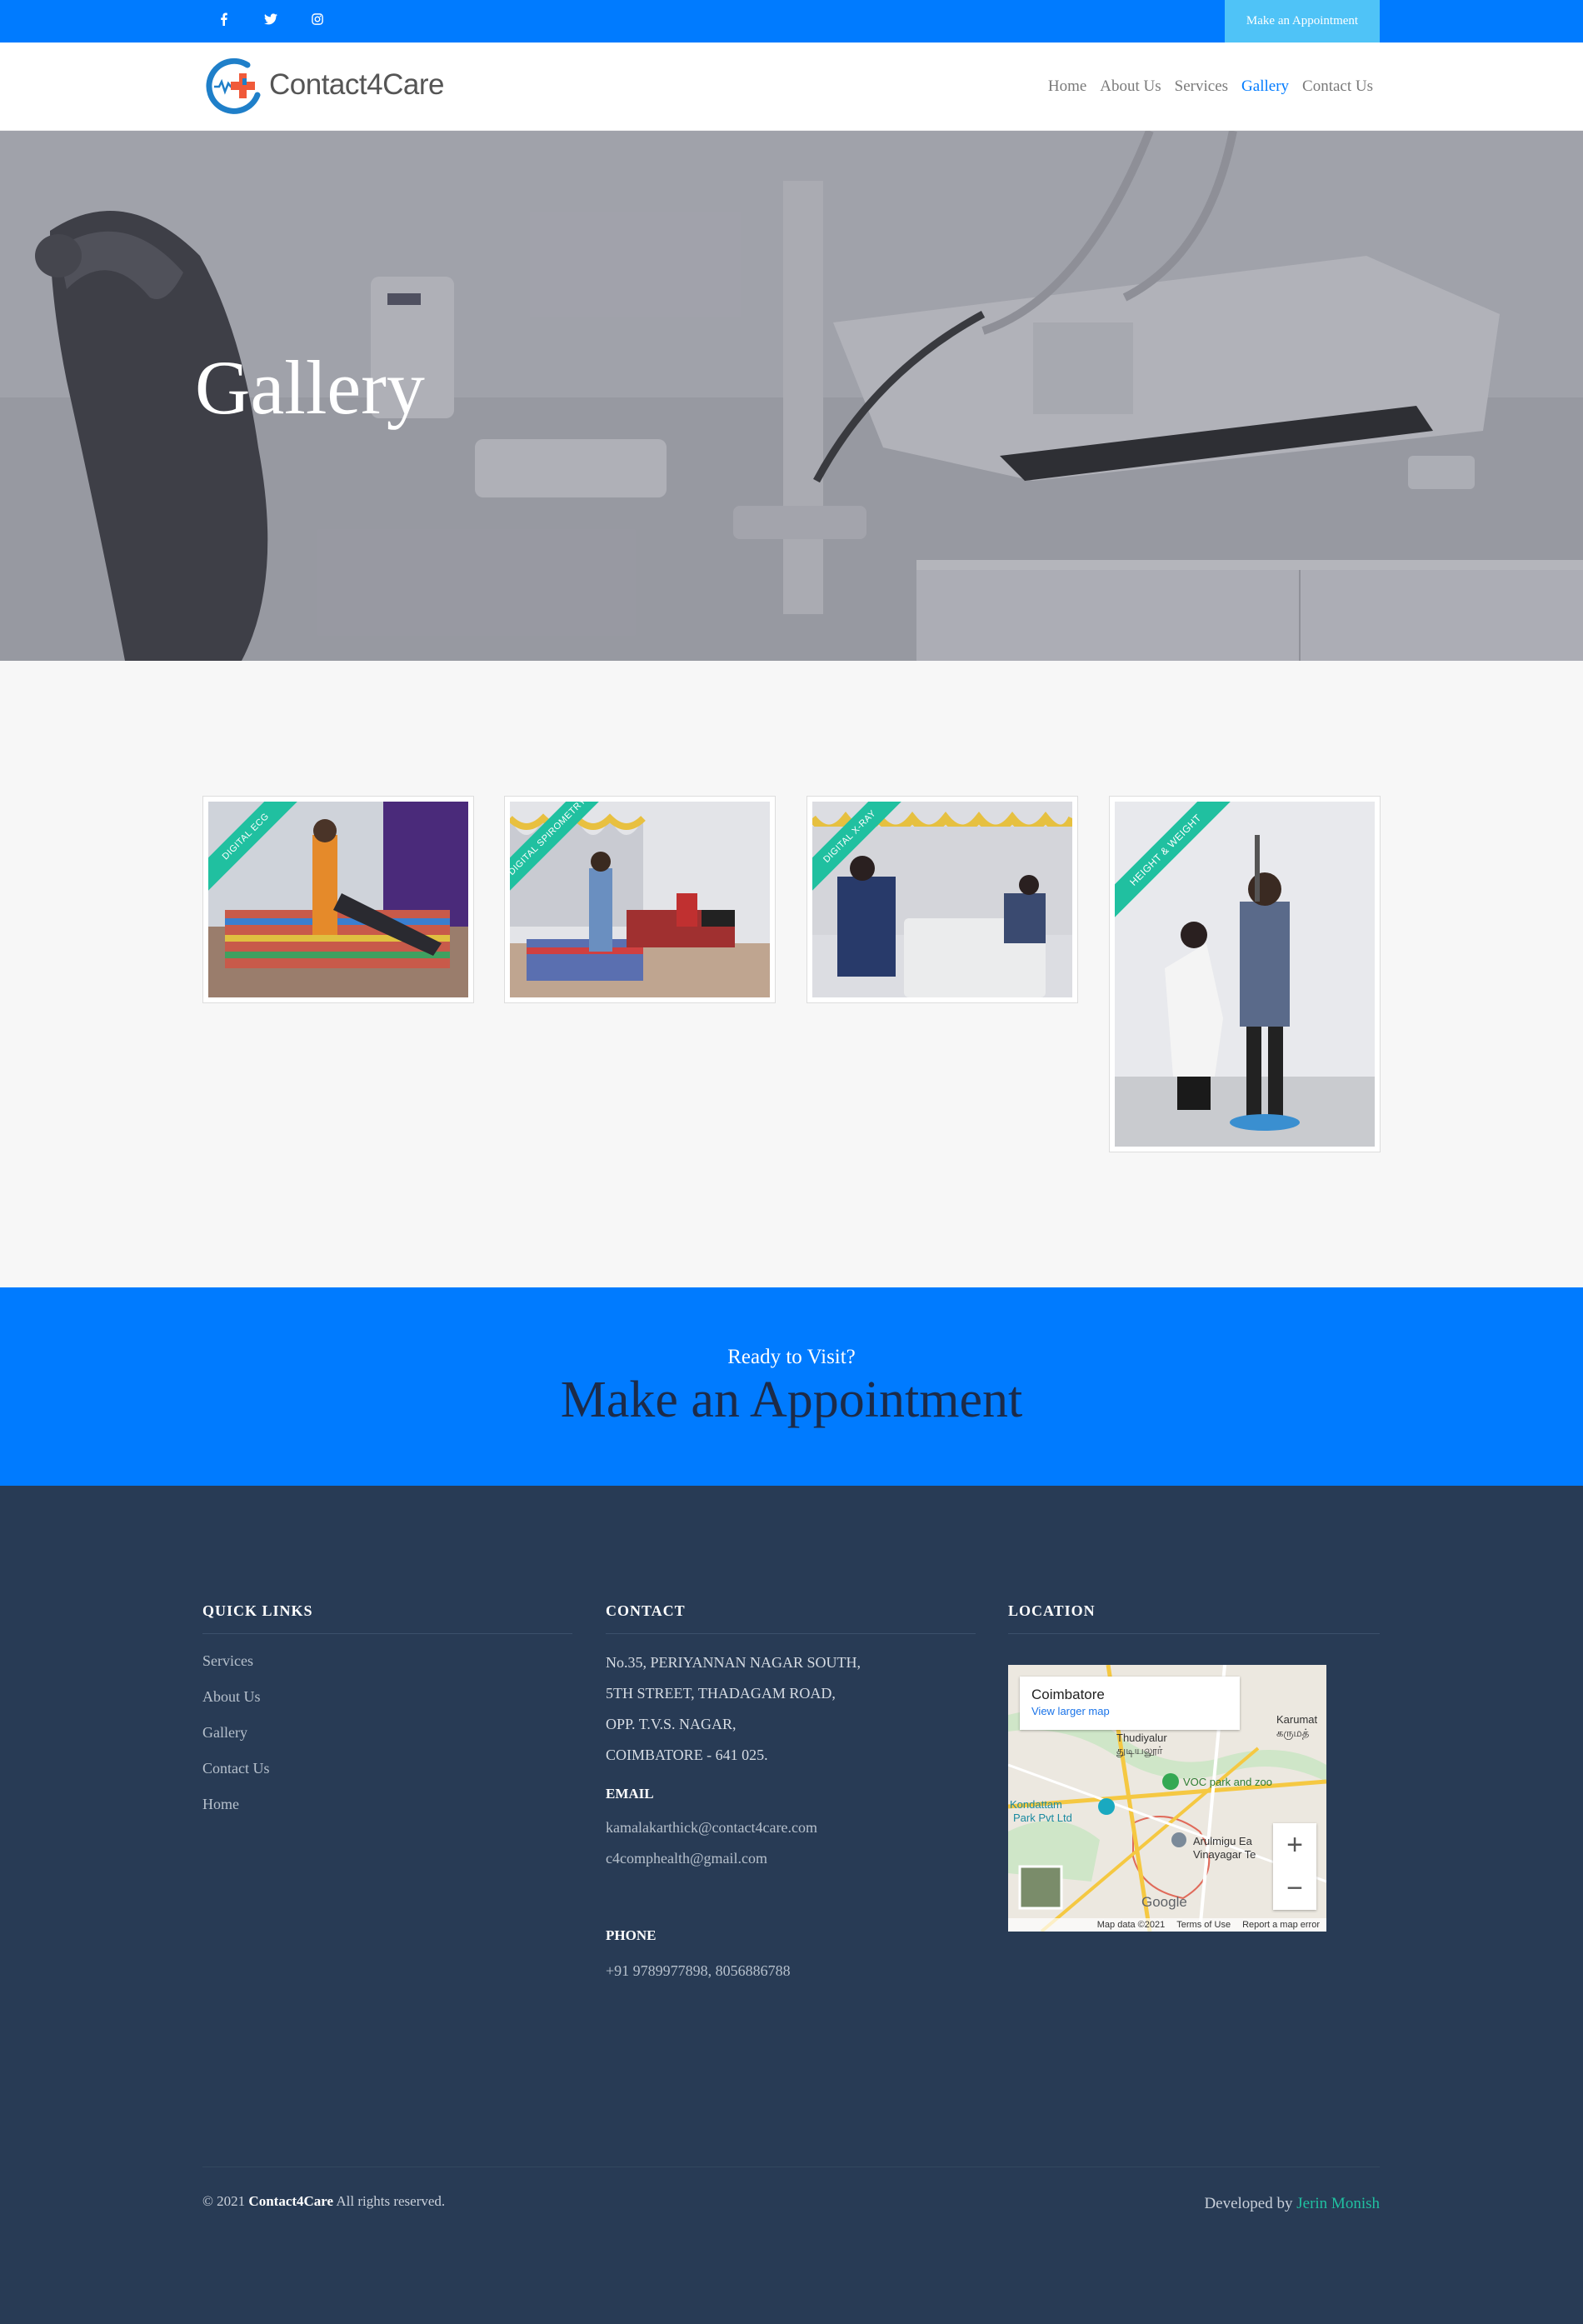 This screenshot has width=1583, height=2324. I want to click on view-larger-map-link: View larger map, so click(1129, 1711).